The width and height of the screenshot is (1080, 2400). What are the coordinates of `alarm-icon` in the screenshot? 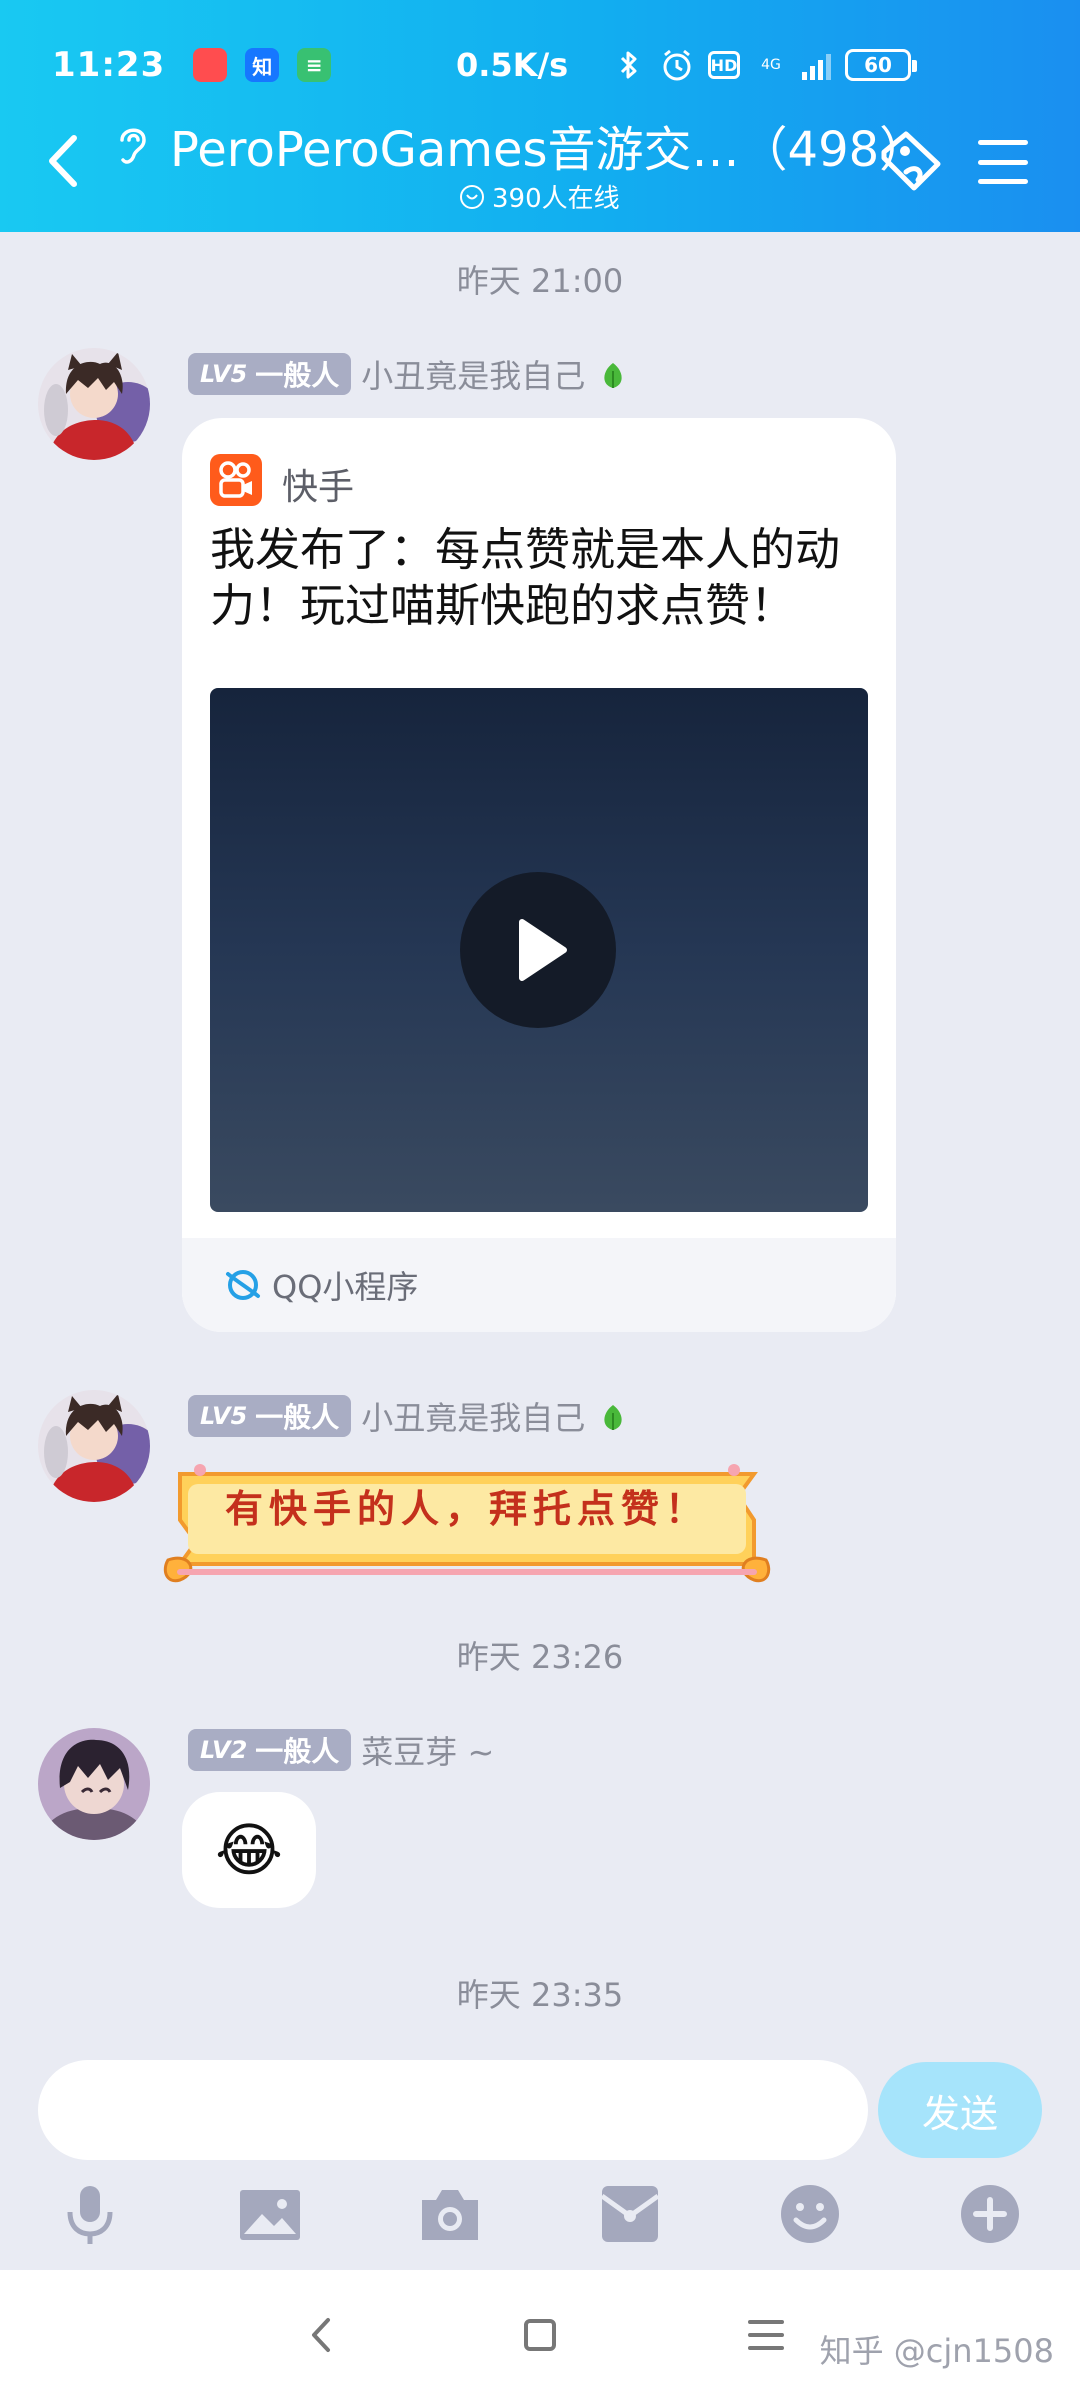 It's located at (677, 65).